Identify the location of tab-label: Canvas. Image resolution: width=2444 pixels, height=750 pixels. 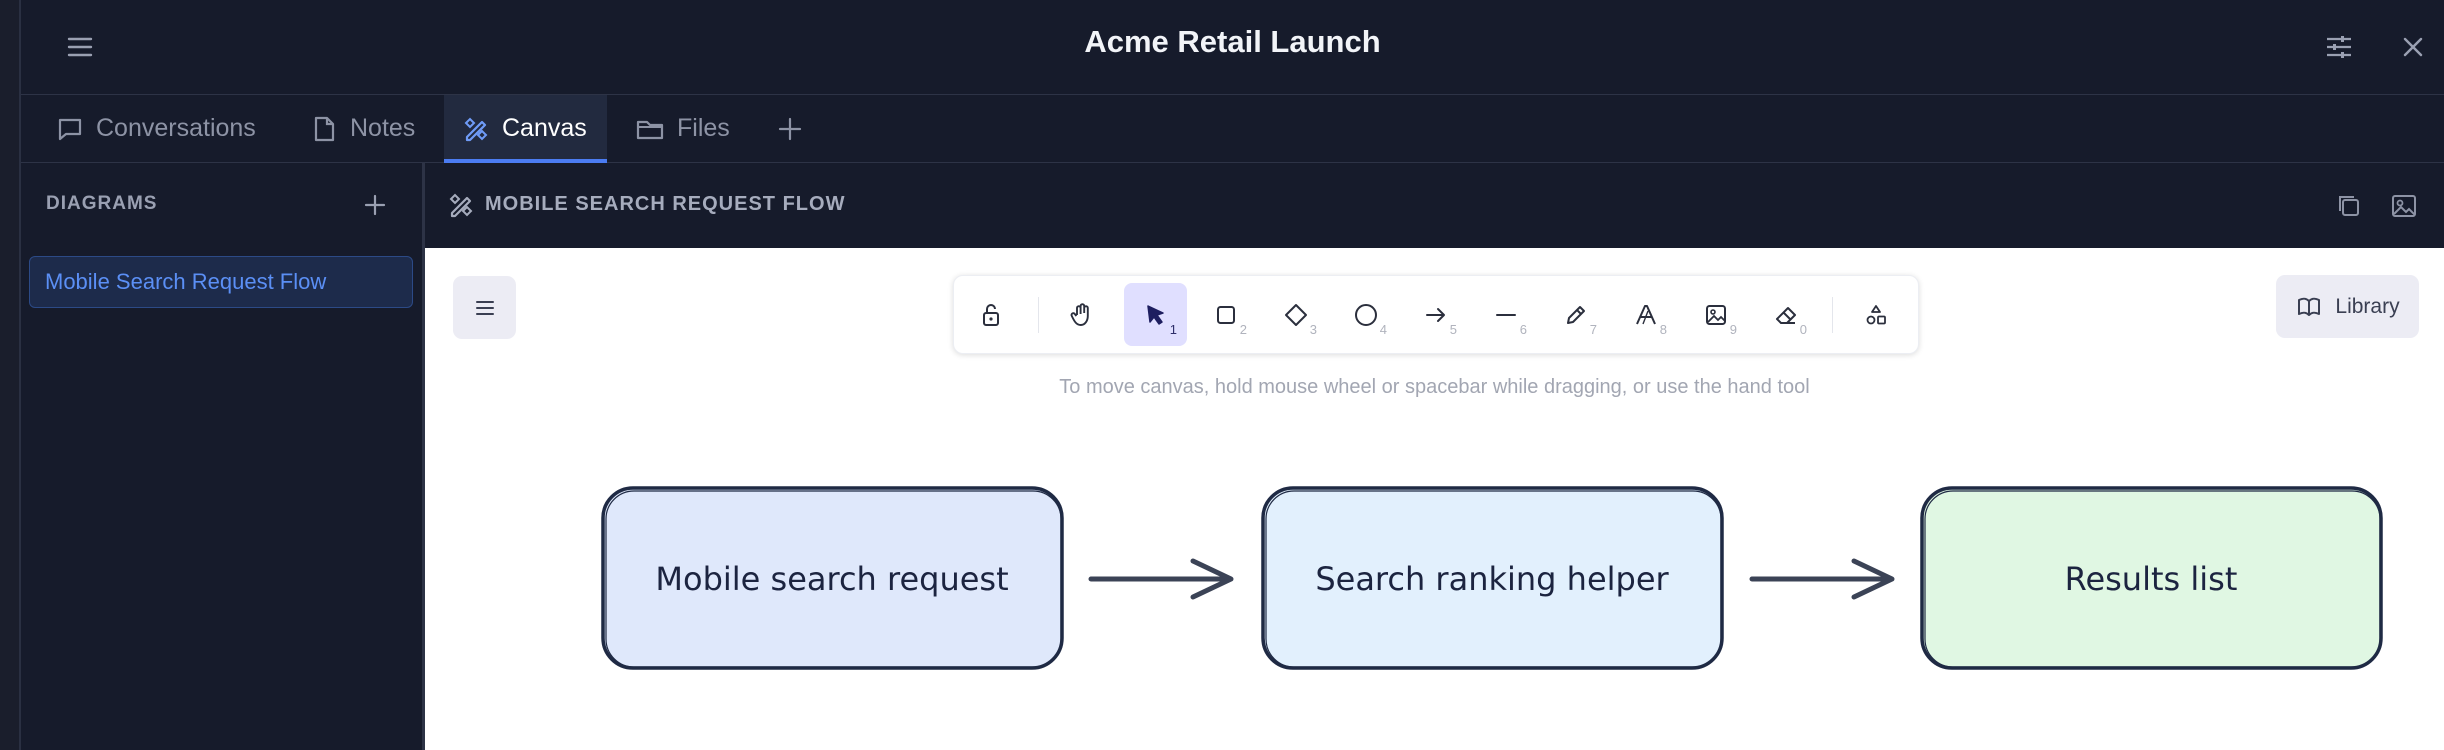
(544, 128).